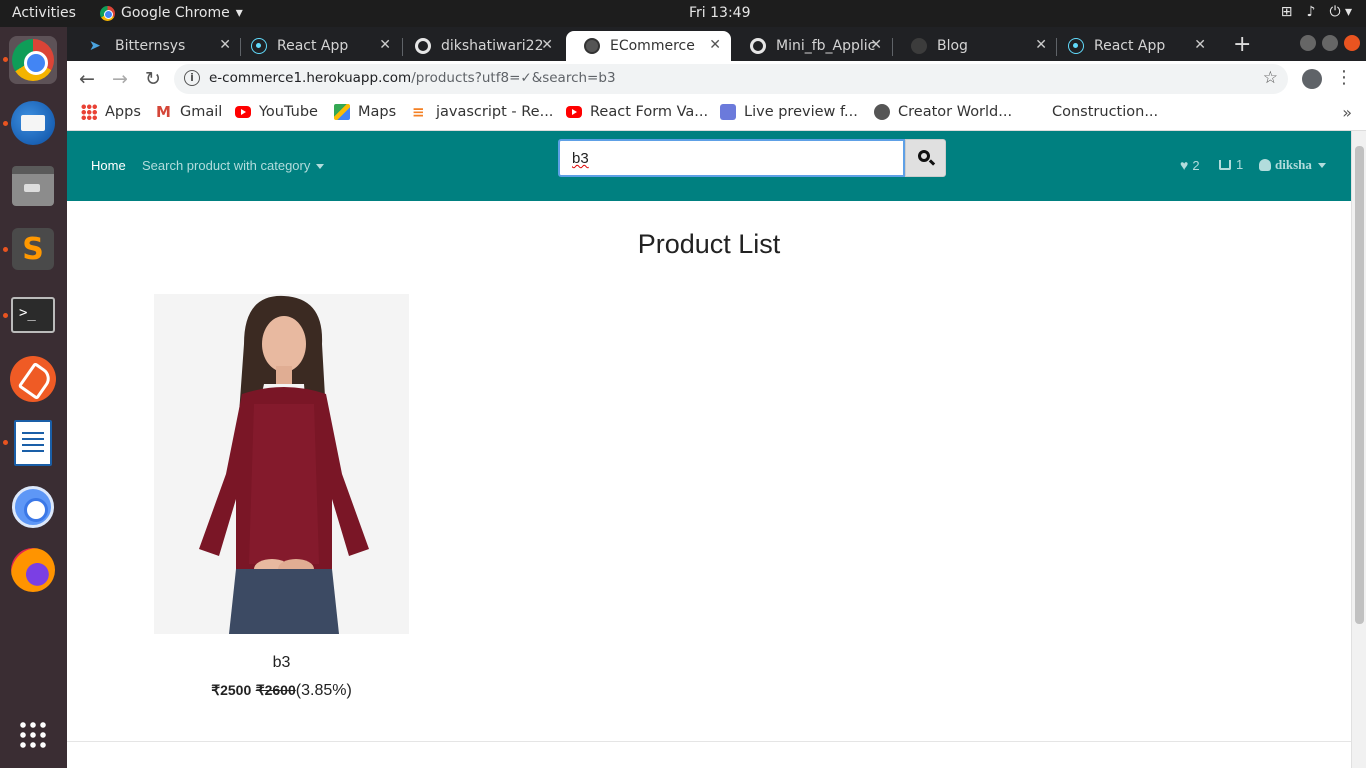  I want to click on discount-percent: (3.85%), so click(323, 690).